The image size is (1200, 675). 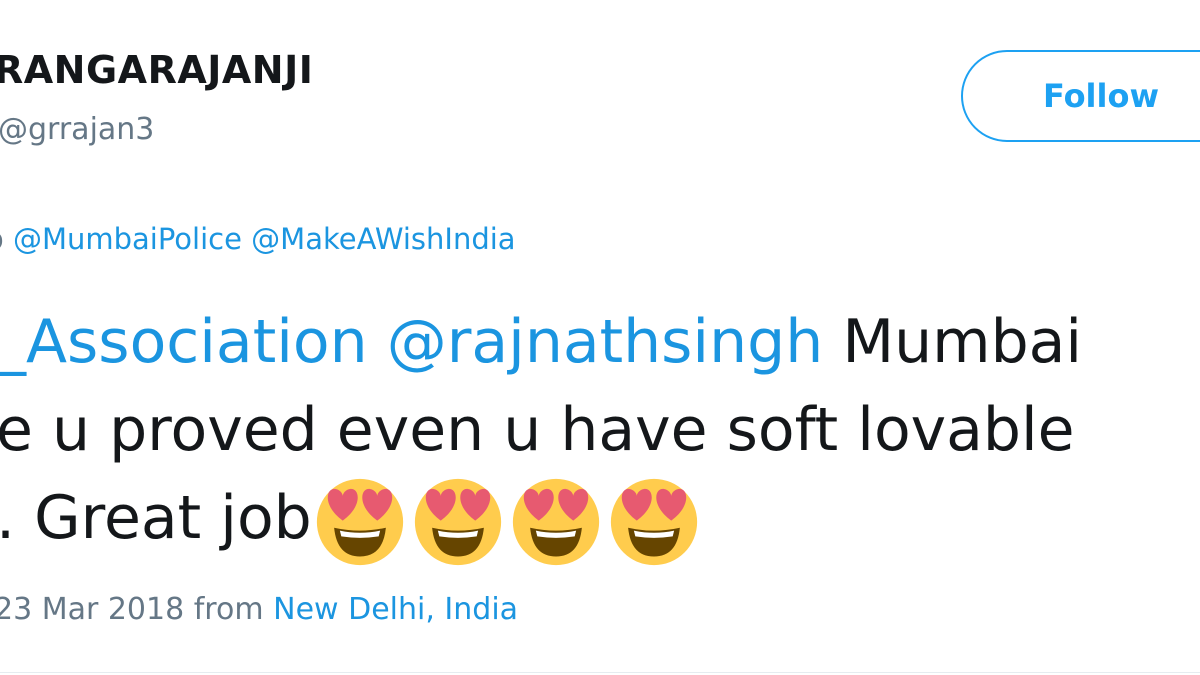 What do you see at coordinates (92, 609) in the screenshot?
I see `tweet-date: 23 Mar 2018` at bounding box center [92, 609].